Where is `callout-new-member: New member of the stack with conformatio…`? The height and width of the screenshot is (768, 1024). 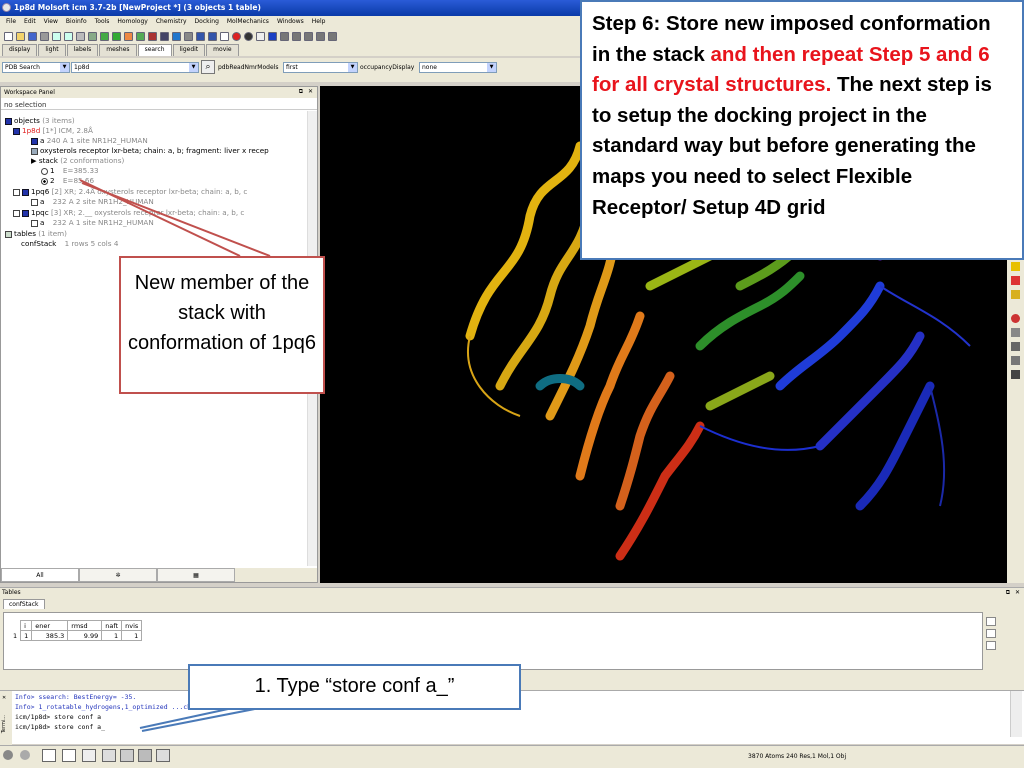 callout-new-member: New member of the stack with conformatio… is located at coordinates (222, 325).